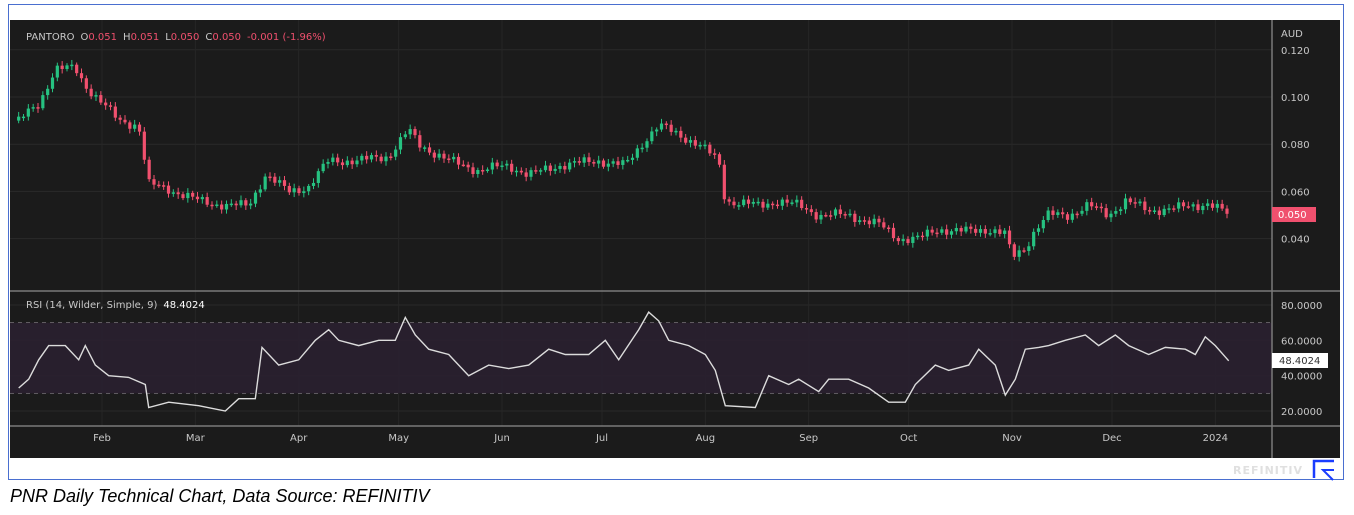  Describe the element at coordinates (1295, 192) in the screenshot. I see `price-tick-label: 0.060` at that location.